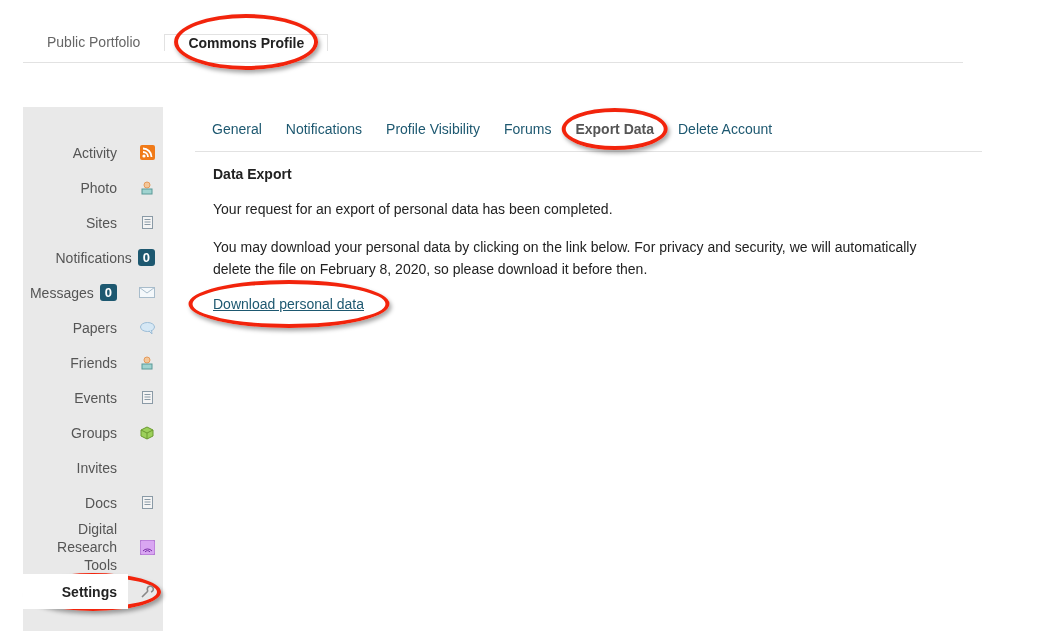 The height and width of the screenshot is (631, 1041). Describe the element at coordinates (324, 129) in the screenshot. I see `settings-tab: Notifications` at that location.